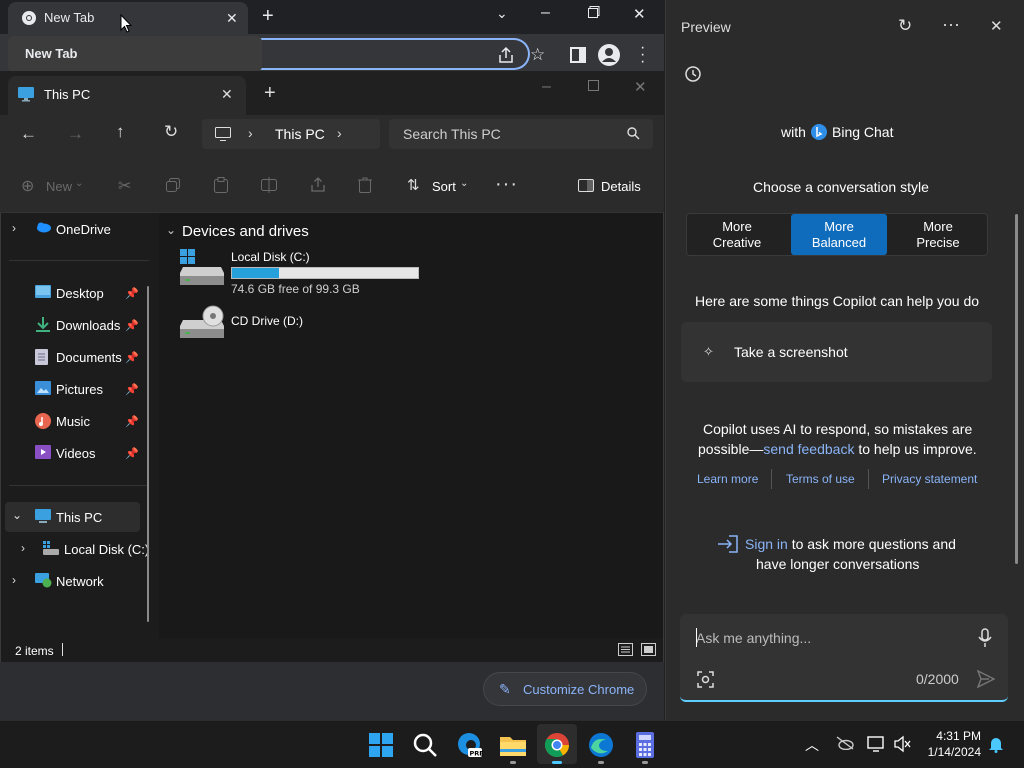 The height and width of the screenshot is (768, 1024). I want to click on search-box: Search This PC, so click(521, 134).